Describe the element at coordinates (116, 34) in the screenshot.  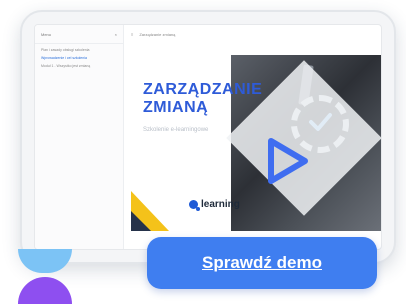
I see `close-icon: ×` at that location.